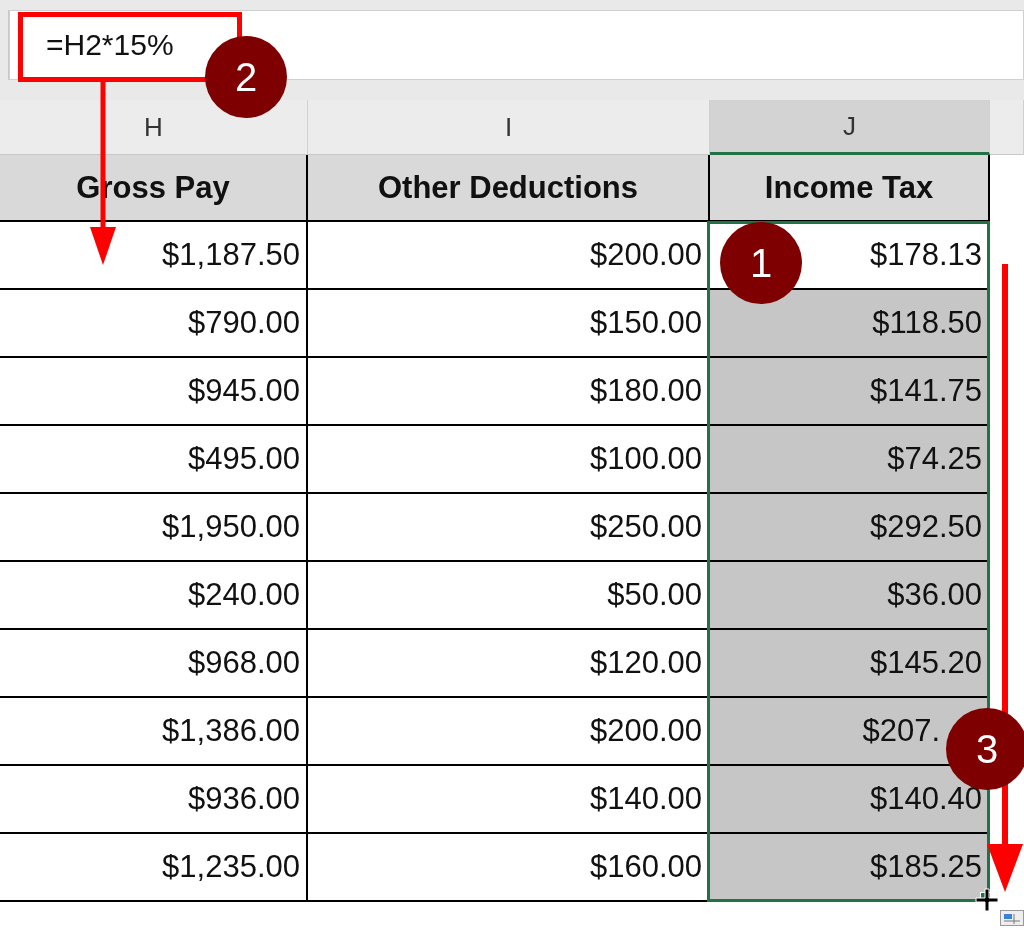 This screenshot has width=1024, height=931. What do you see at coordinates (154, 800) in the screenshot?
I see `table-cell: $936.00` at bounding box center [154, 800].